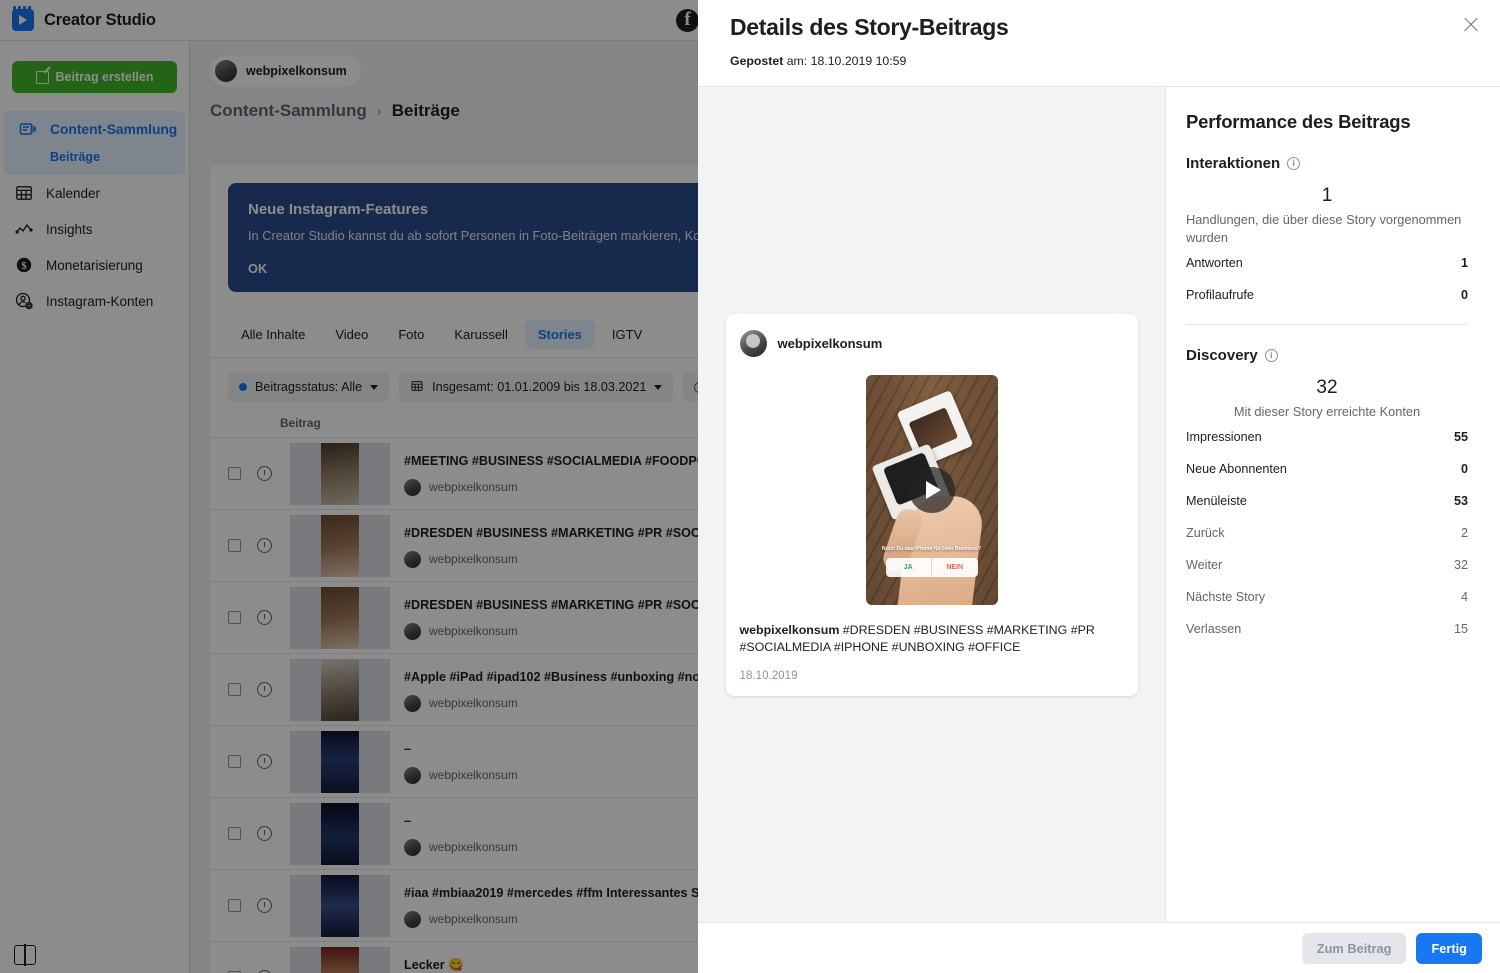  Describe the element at coordinates (1327, 501) in the screenshot. I see `stat-row-menueleiste: Menüleiste 53` at that location.